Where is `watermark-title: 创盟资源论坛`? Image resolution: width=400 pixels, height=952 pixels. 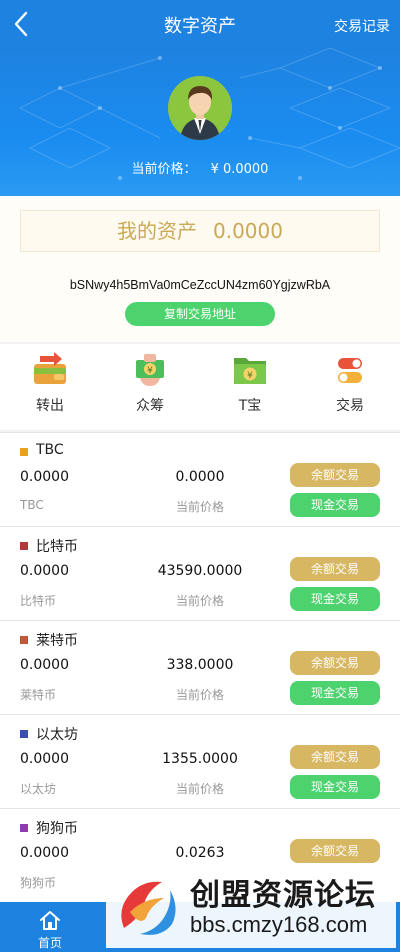 watermark-title: 创盟资源论坛 is located at coordinates (283, 895).